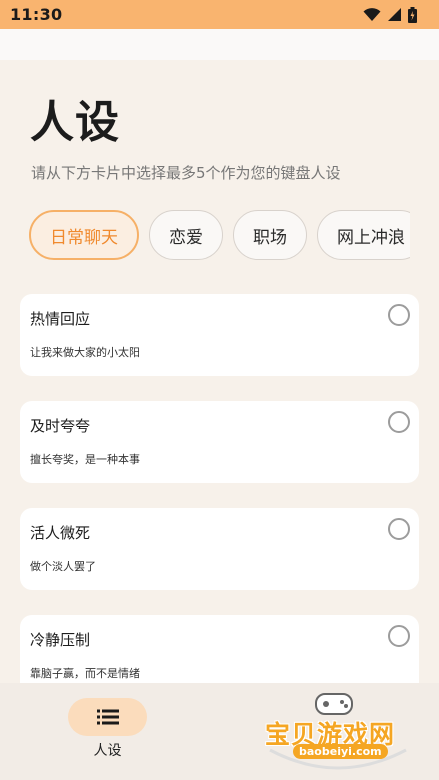  Describe the element at coordinates (340, 751) in the screenshot. I see `watermark-url: baobeiyi.com` at that location.